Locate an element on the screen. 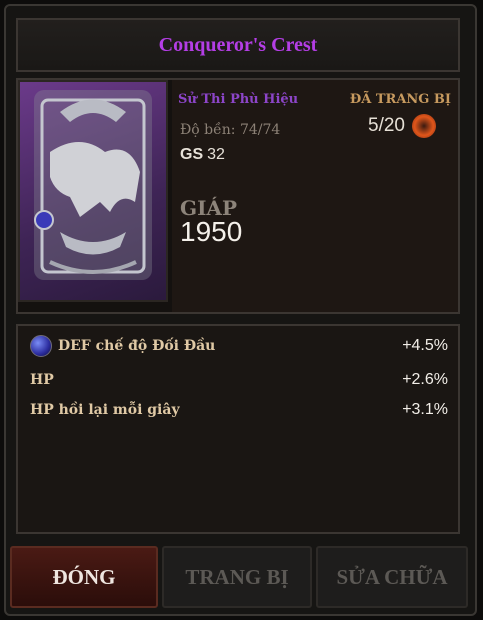 The width and height of the screenshot is (483, 620). gear-score: GS 32 is located at coordinates (202, 155).